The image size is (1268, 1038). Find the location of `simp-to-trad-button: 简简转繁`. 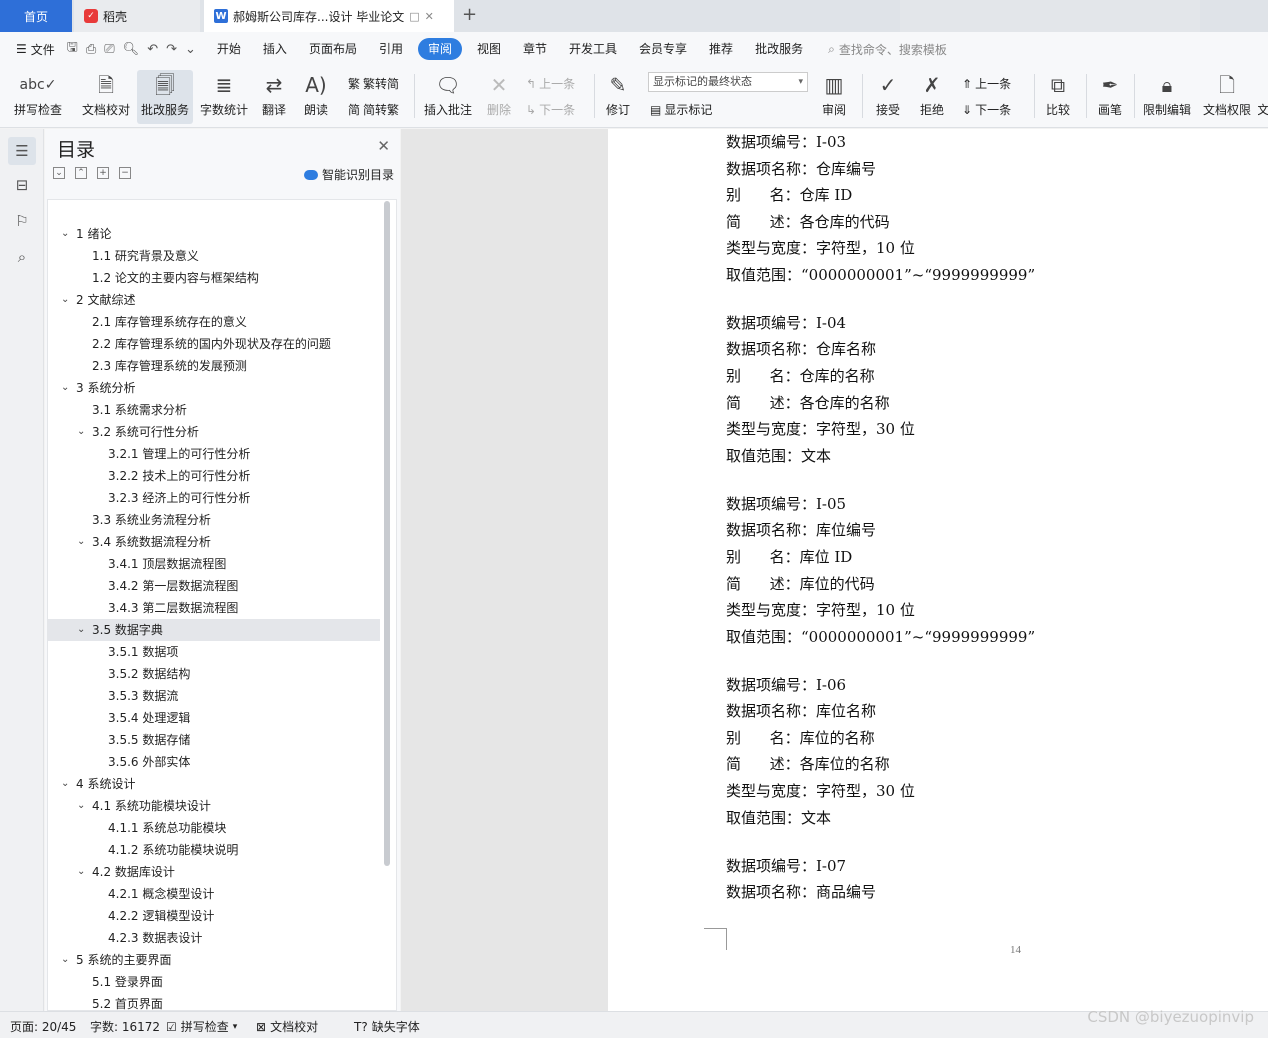

simp-to-trad-button: 简简转繁 is located at coordinates (373, 109).